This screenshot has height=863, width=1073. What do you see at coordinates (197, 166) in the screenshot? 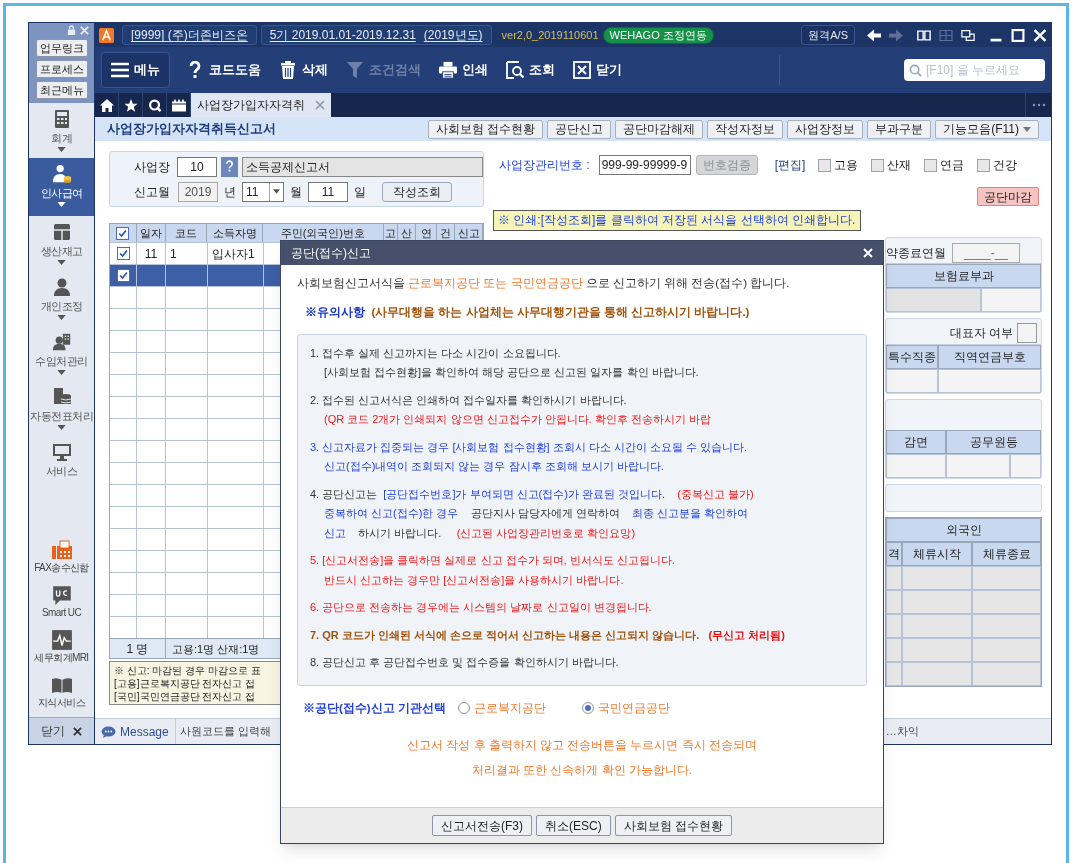
I see `code-field: 10` at bounding box center [197, 166].